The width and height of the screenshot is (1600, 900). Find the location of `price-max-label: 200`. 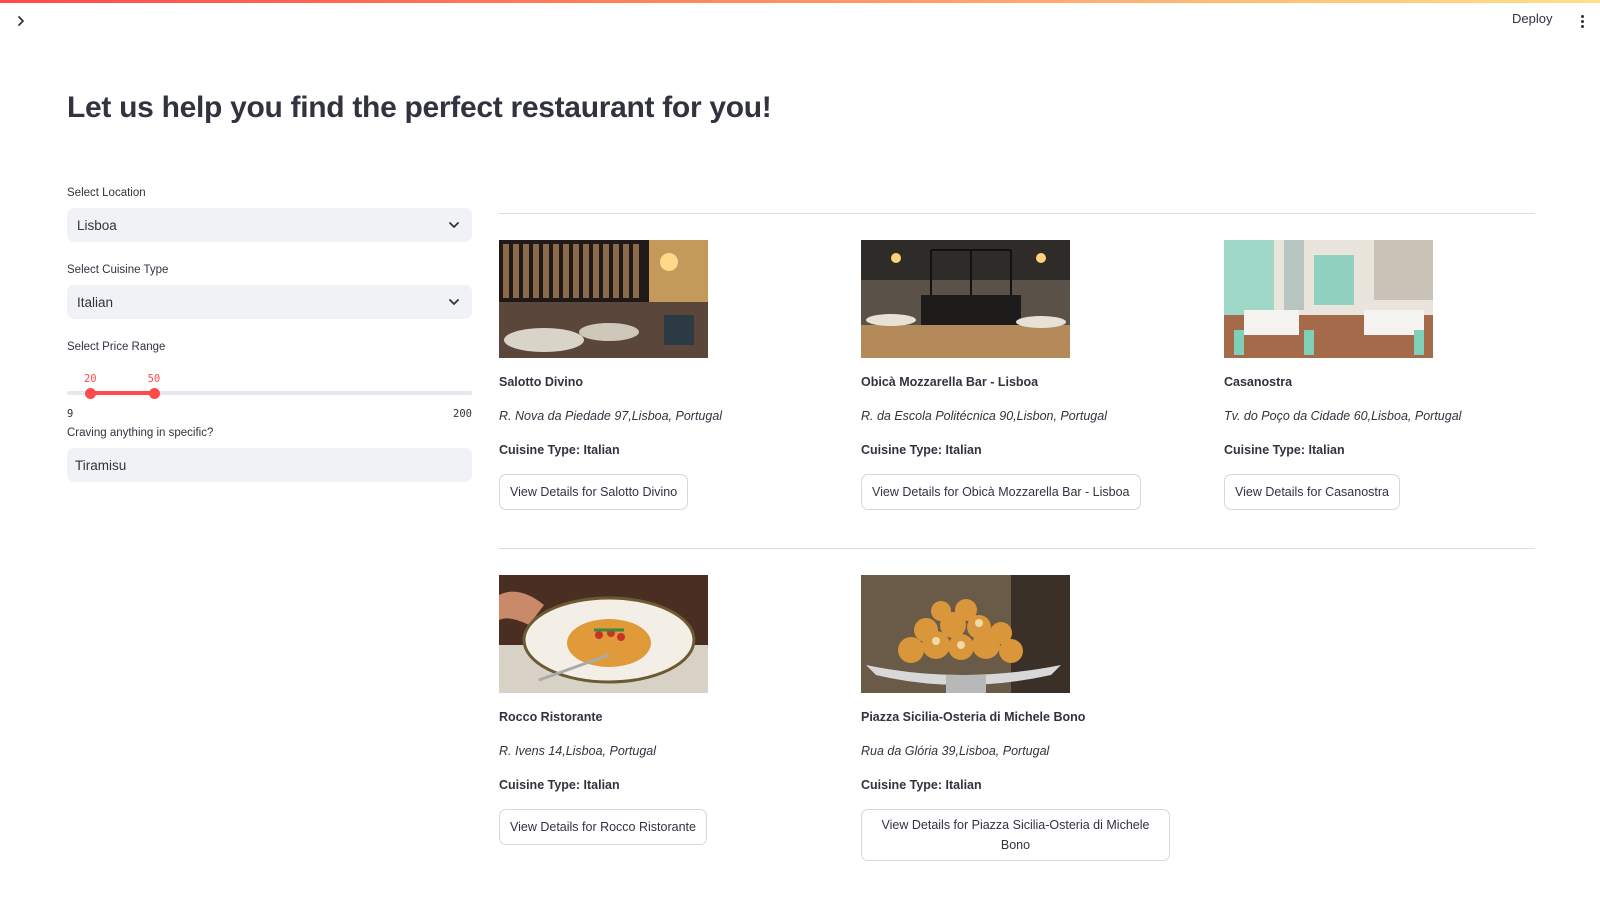

price-max-label: 200 is located at coordinates (462, 414).